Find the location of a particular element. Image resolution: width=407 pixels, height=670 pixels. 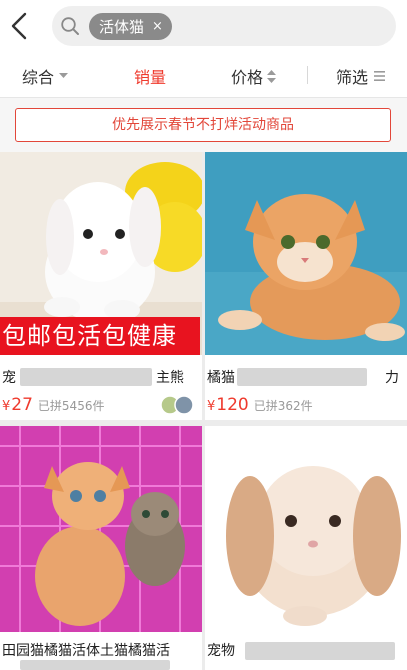

product-title: 宠 is located at coordinates (9, 377).